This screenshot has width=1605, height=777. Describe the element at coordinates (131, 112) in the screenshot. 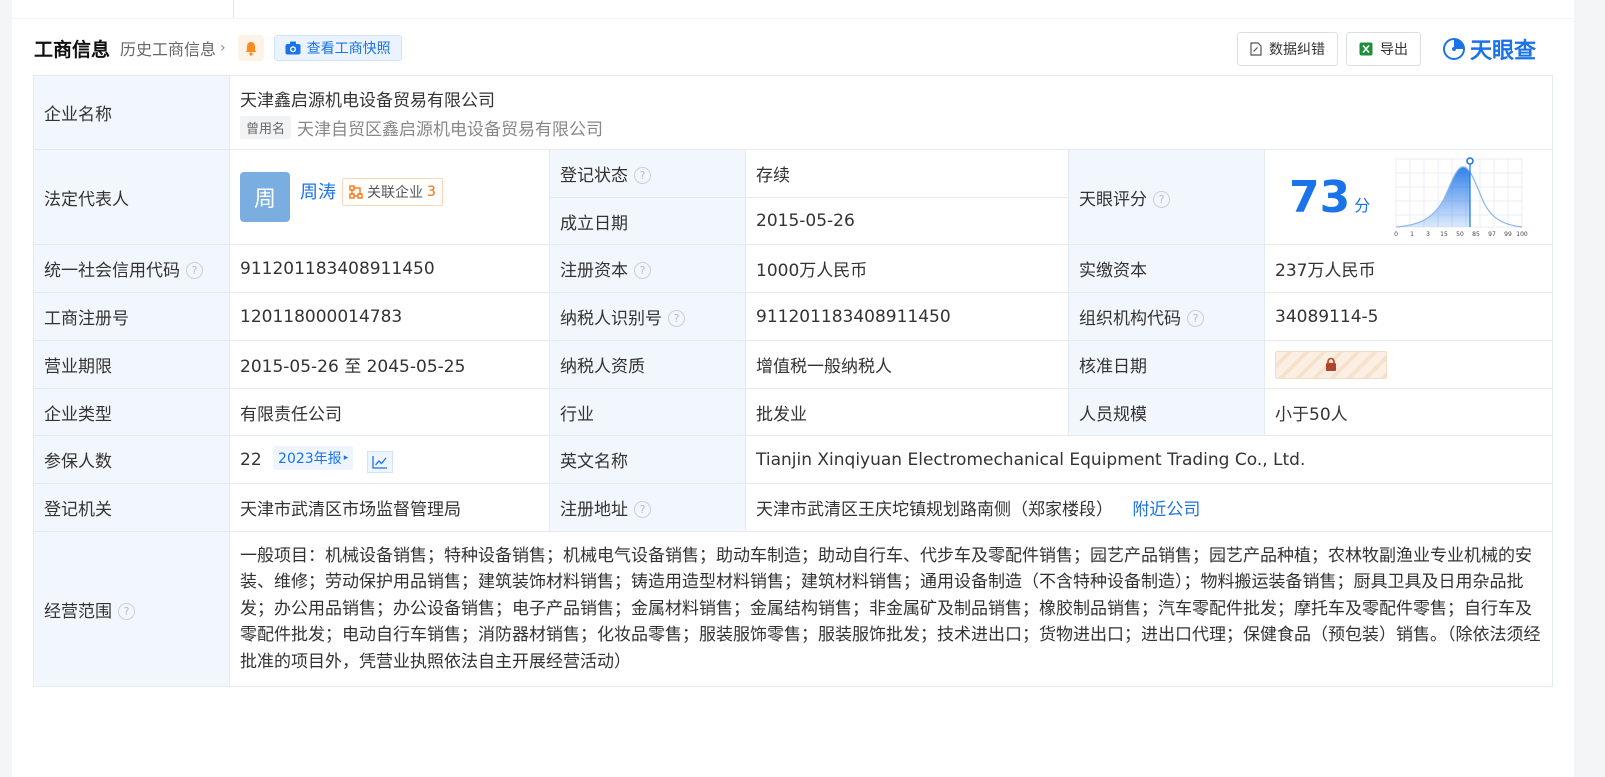

I see `company-name-label: 企业名称` at that location.